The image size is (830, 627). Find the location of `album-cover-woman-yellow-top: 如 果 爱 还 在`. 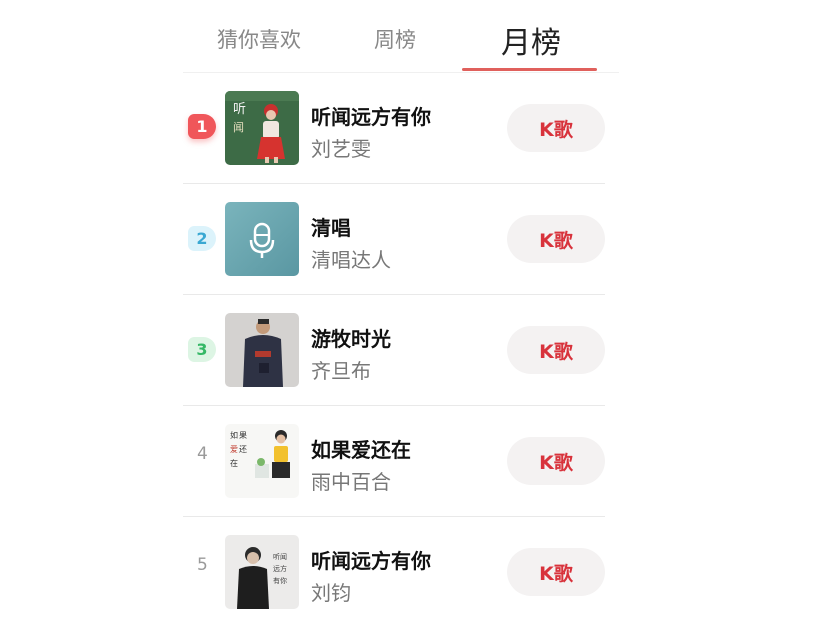

album-cover-woman-yellow-top: 如 果 爱 还 在 is located at coordinates (262, 461).